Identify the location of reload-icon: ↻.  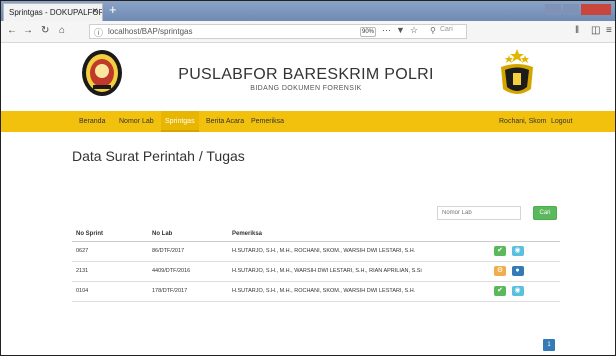
(45, 30).